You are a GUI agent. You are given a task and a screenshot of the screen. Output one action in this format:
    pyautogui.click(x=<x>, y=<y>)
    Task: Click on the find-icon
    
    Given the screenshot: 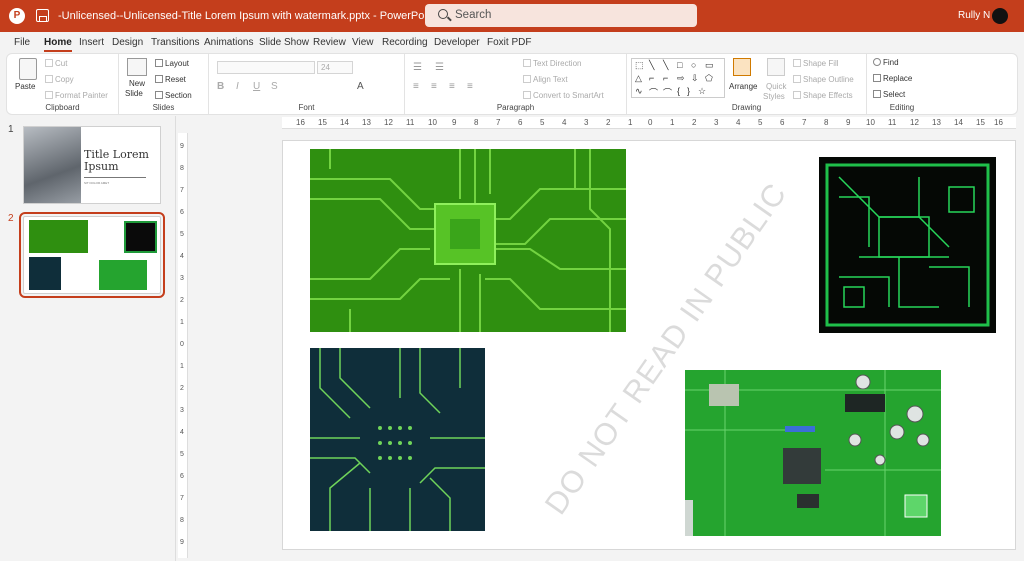 What is the action you would take?
    pyautogui.click(x=877, y=62)
    